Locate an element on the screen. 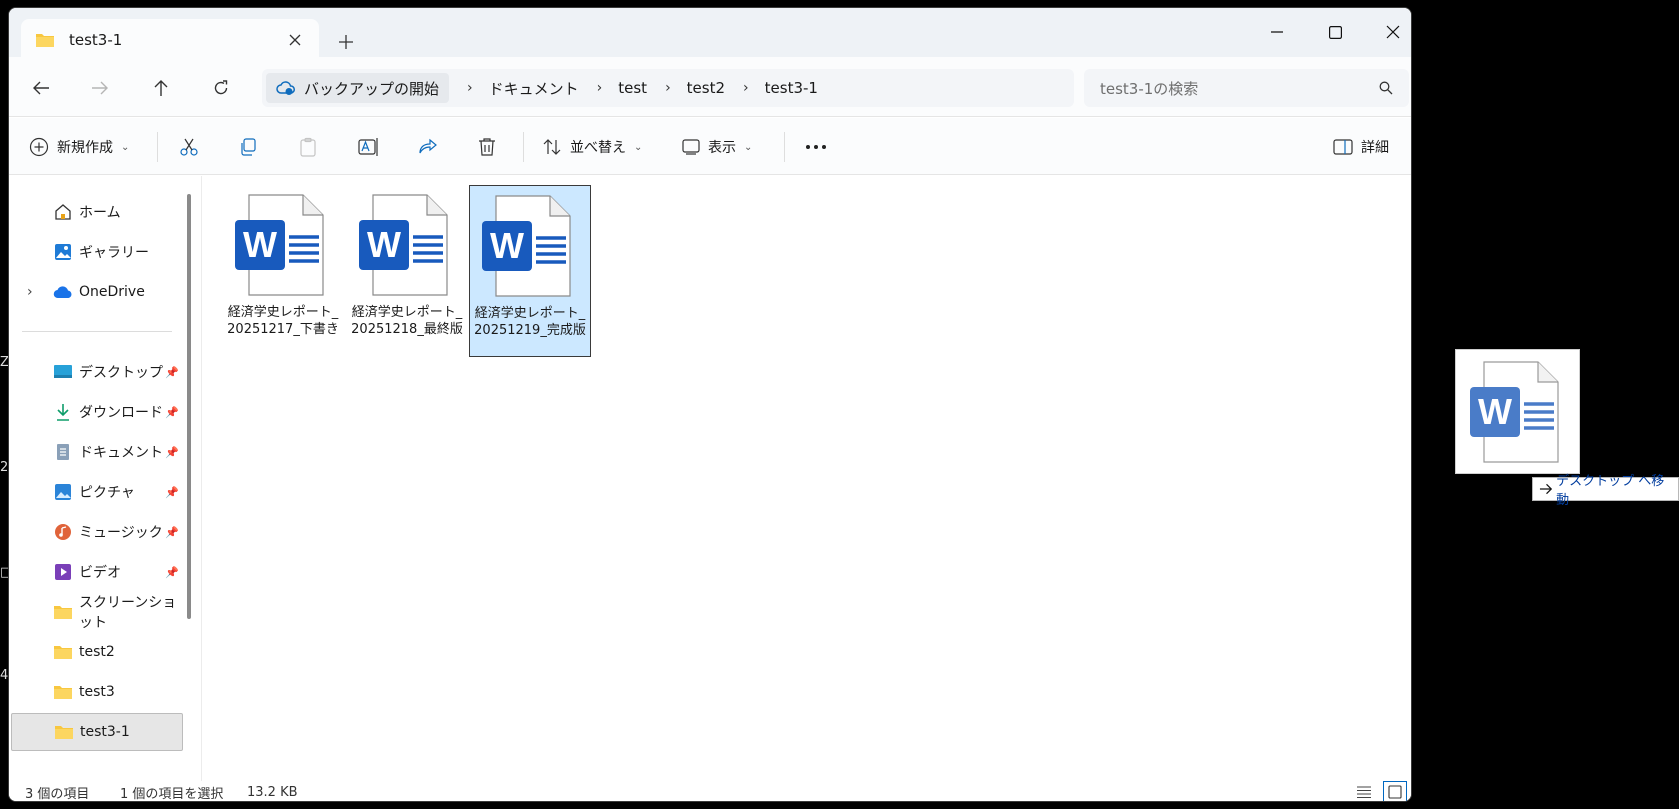  copy-icon is located at coordinates (248, 147).